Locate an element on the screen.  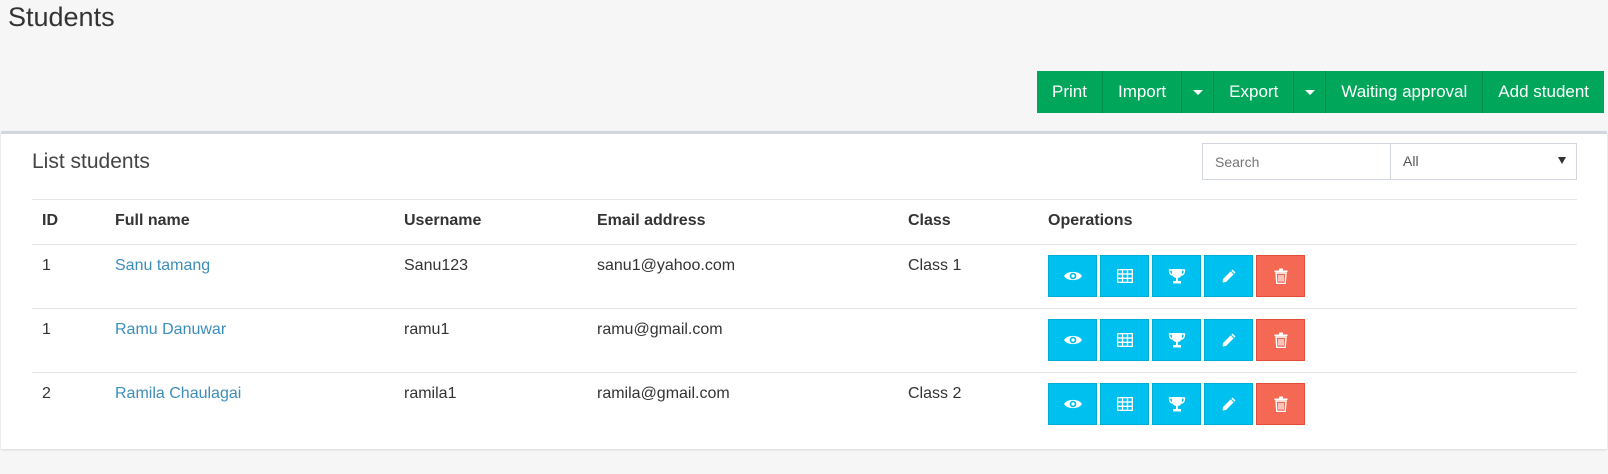
column-header-email: Email address is located at coordinates (651, 220).